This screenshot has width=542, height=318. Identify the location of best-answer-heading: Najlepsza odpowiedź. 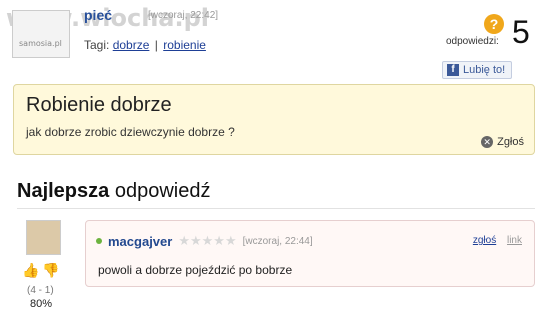
(113, 191).